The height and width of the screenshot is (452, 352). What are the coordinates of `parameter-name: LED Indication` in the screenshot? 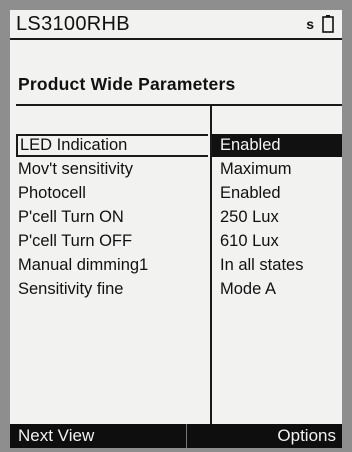 It's located at (112, 145).